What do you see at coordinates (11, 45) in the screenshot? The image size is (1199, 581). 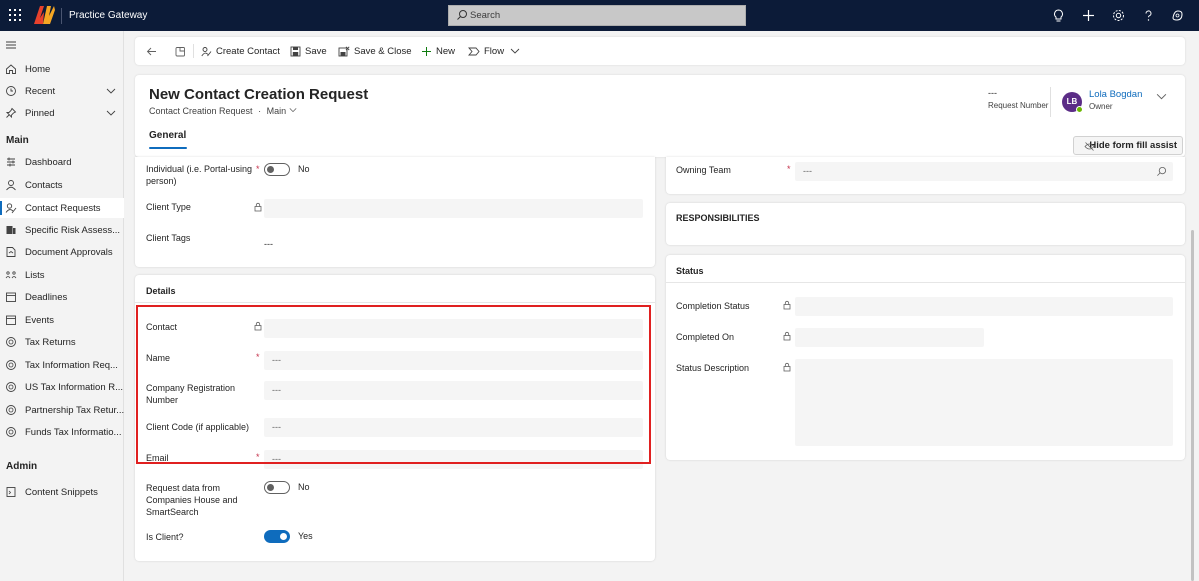 I see `menu-icon` at bounding box center [11, 45].